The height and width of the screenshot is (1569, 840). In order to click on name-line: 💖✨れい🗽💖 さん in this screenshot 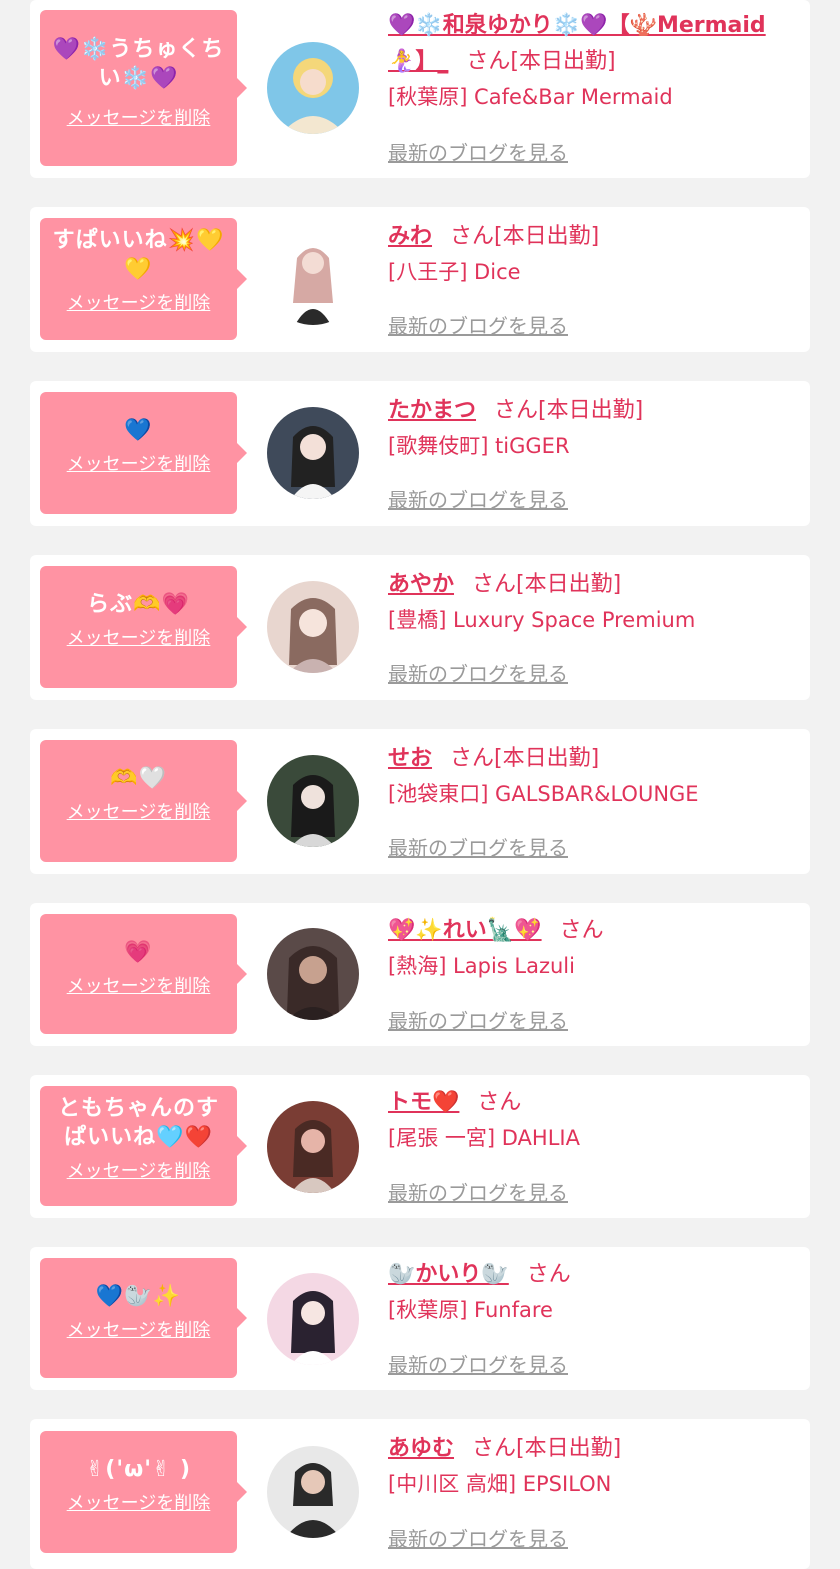, I will do `click(590, 931)`.